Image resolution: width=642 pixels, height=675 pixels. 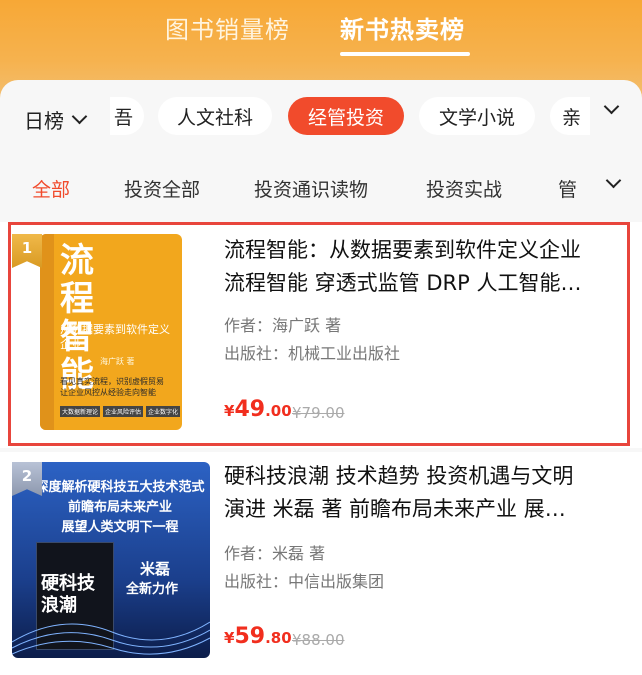 What do you see at coordinates (477, 116) in the screenshot?
I see `category-pill: 文学小说` at bounding box center [477, 116].